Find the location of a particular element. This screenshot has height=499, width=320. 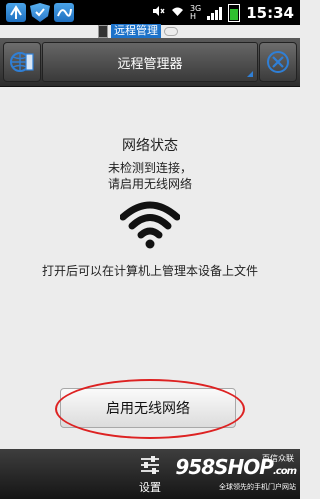

settings-button: 设置 is located at coordinates (150, 475).